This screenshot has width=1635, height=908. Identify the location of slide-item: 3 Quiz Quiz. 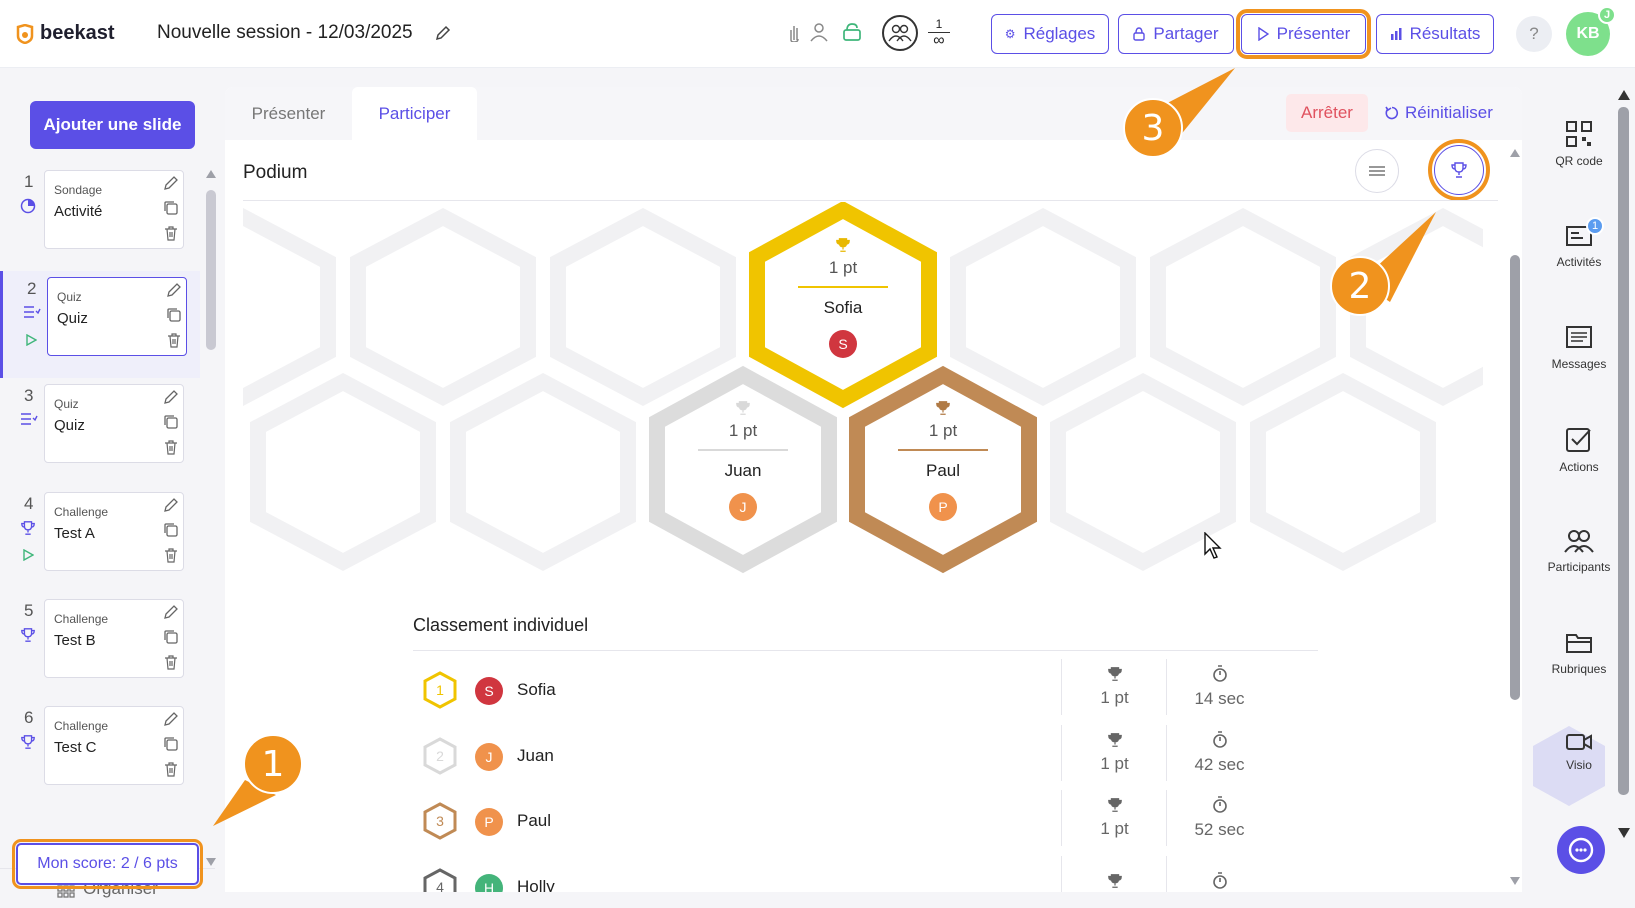
(100, 431).